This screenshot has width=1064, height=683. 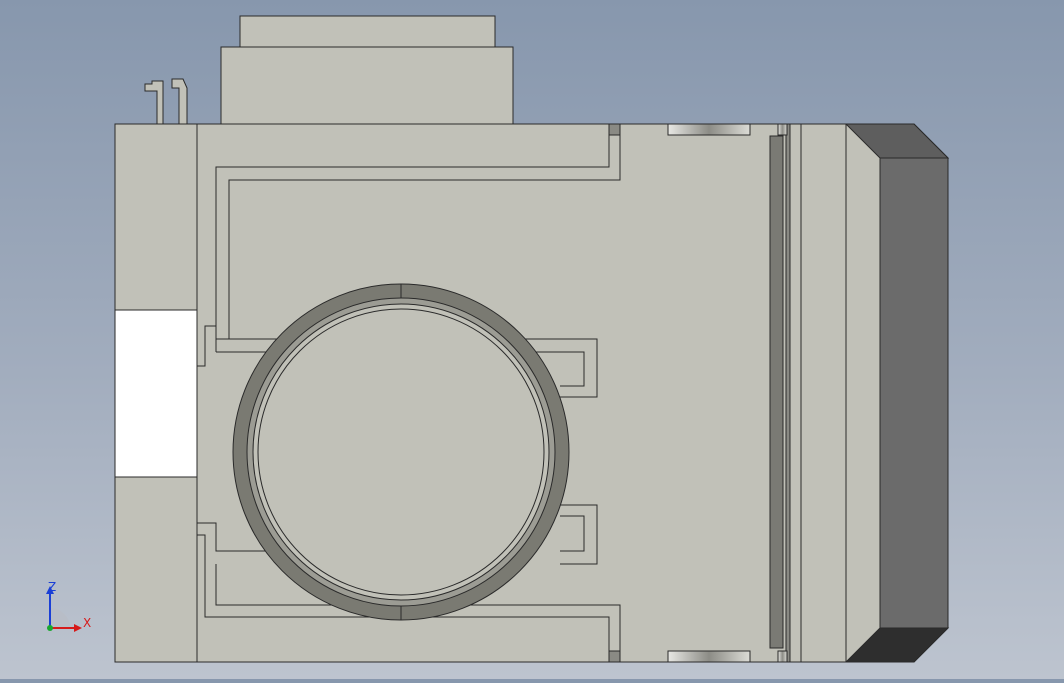 I want to click on triad-quadrant, so click(x=60, y=618).